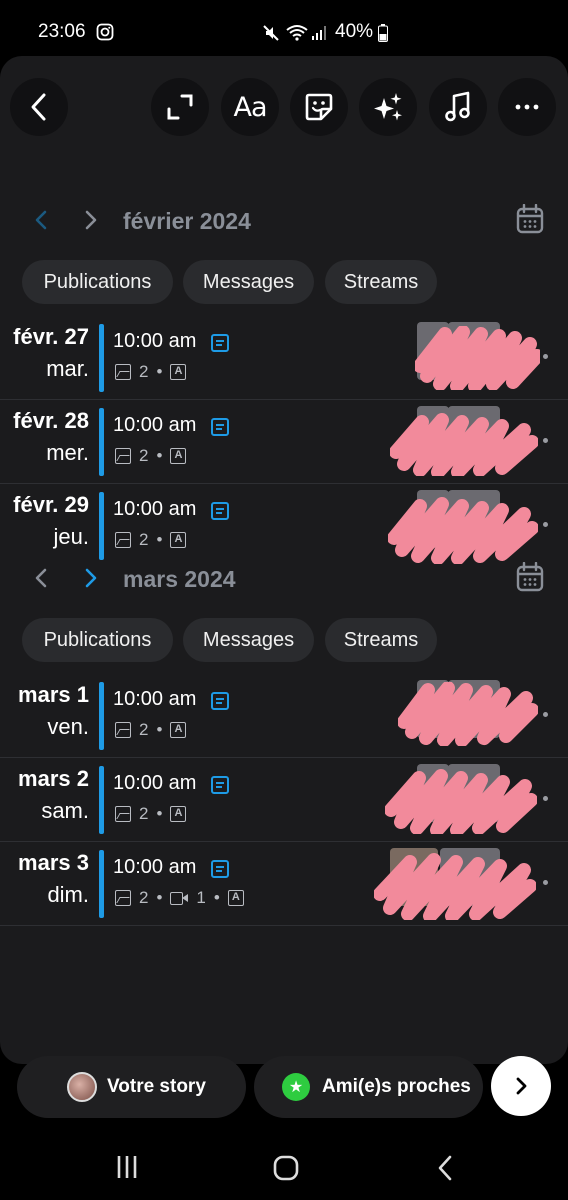 This screenshot has width=568, height=1200. Describe the element at coordinates (284, 442) in the screenshot. I see `list-item: févr. 28 mer. 10:00 am 2 • A` at that location.